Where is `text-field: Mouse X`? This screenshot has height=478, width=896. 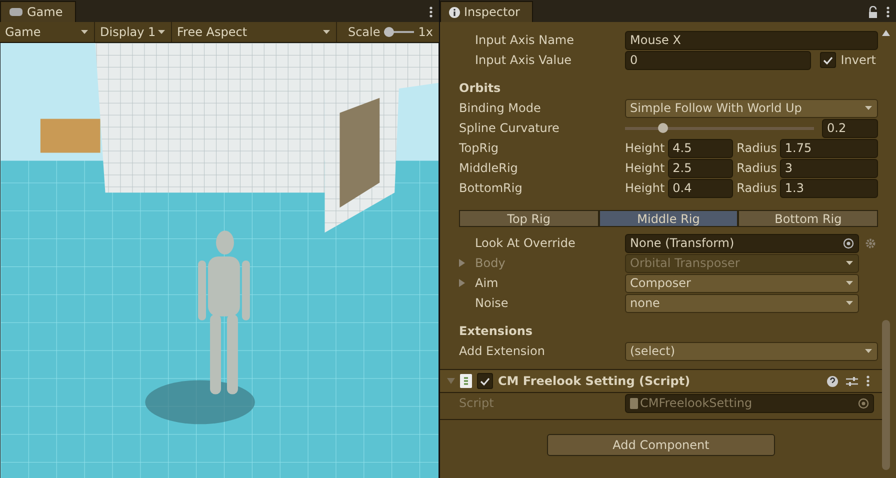 text-field: Mouse X is located at coordinates (751, 40).